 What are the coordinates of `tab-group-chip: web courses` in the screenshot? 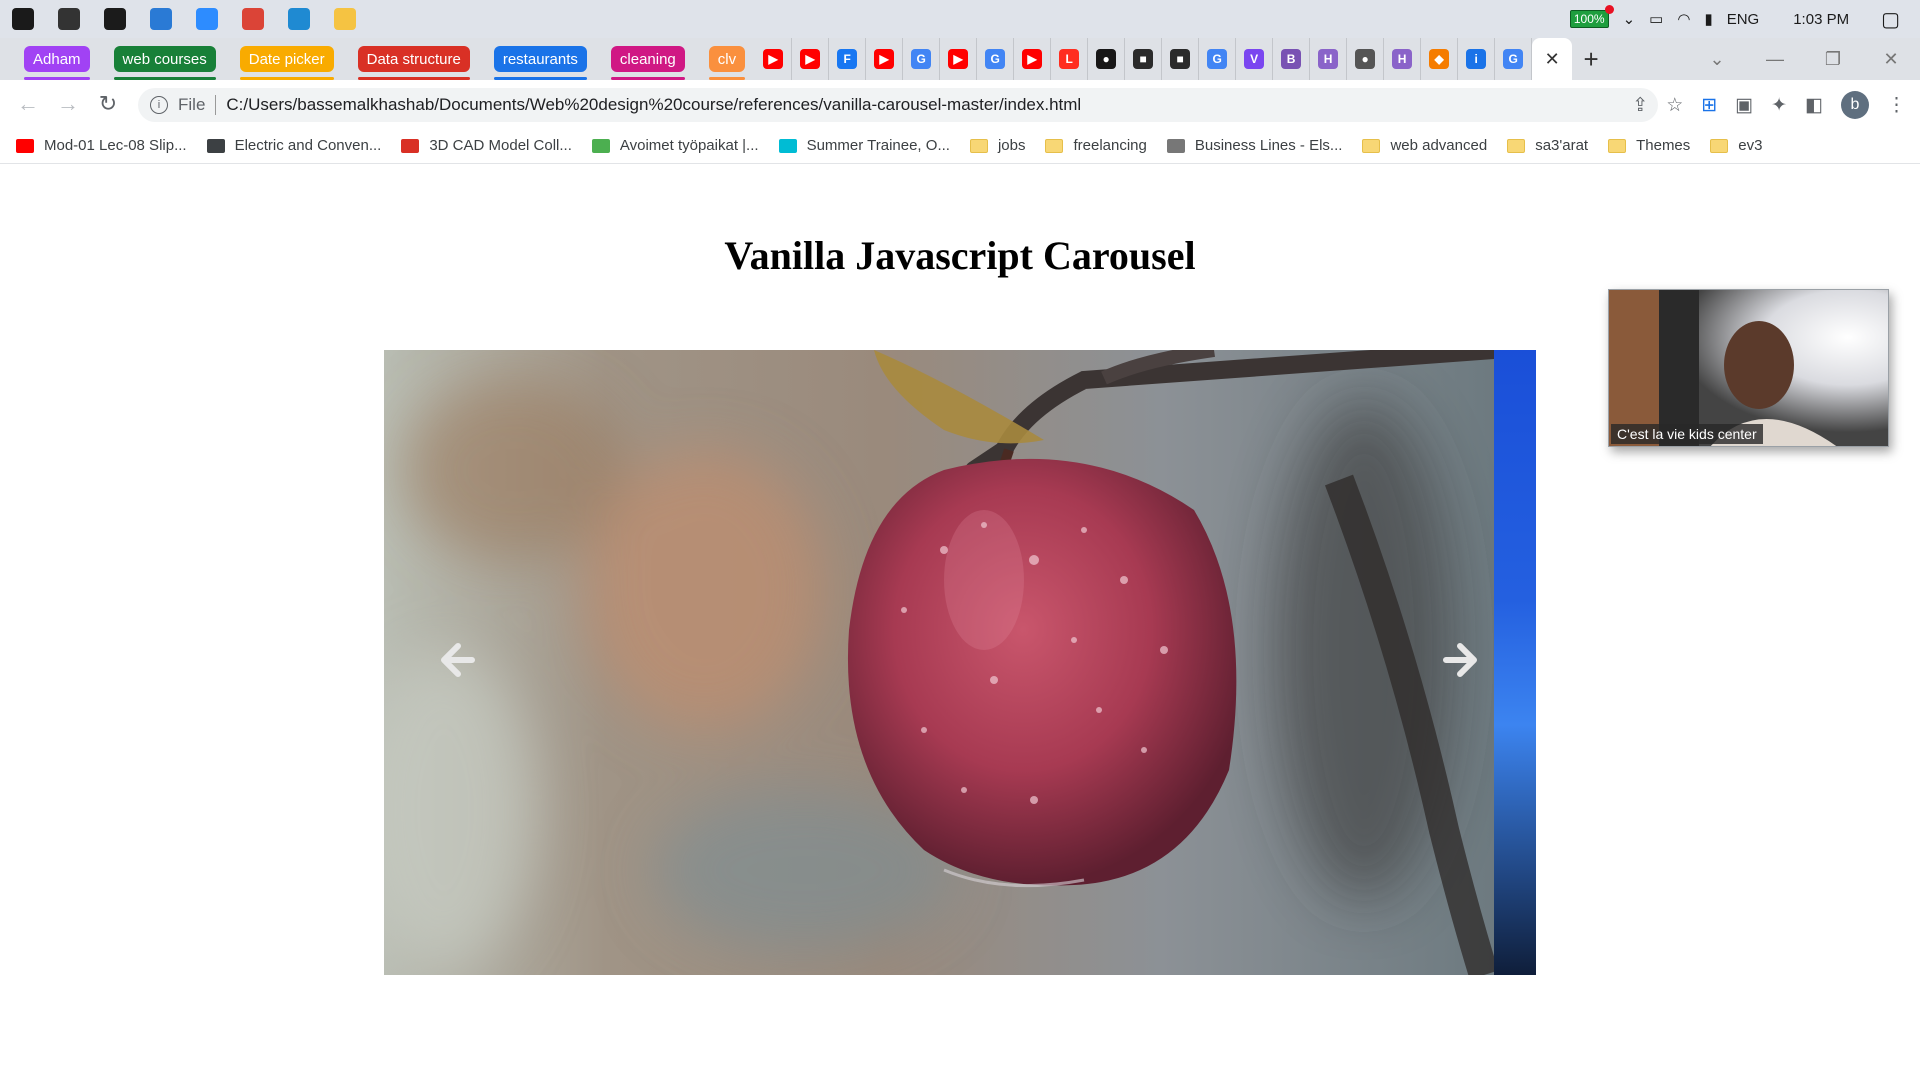 It's located at (164, 63).